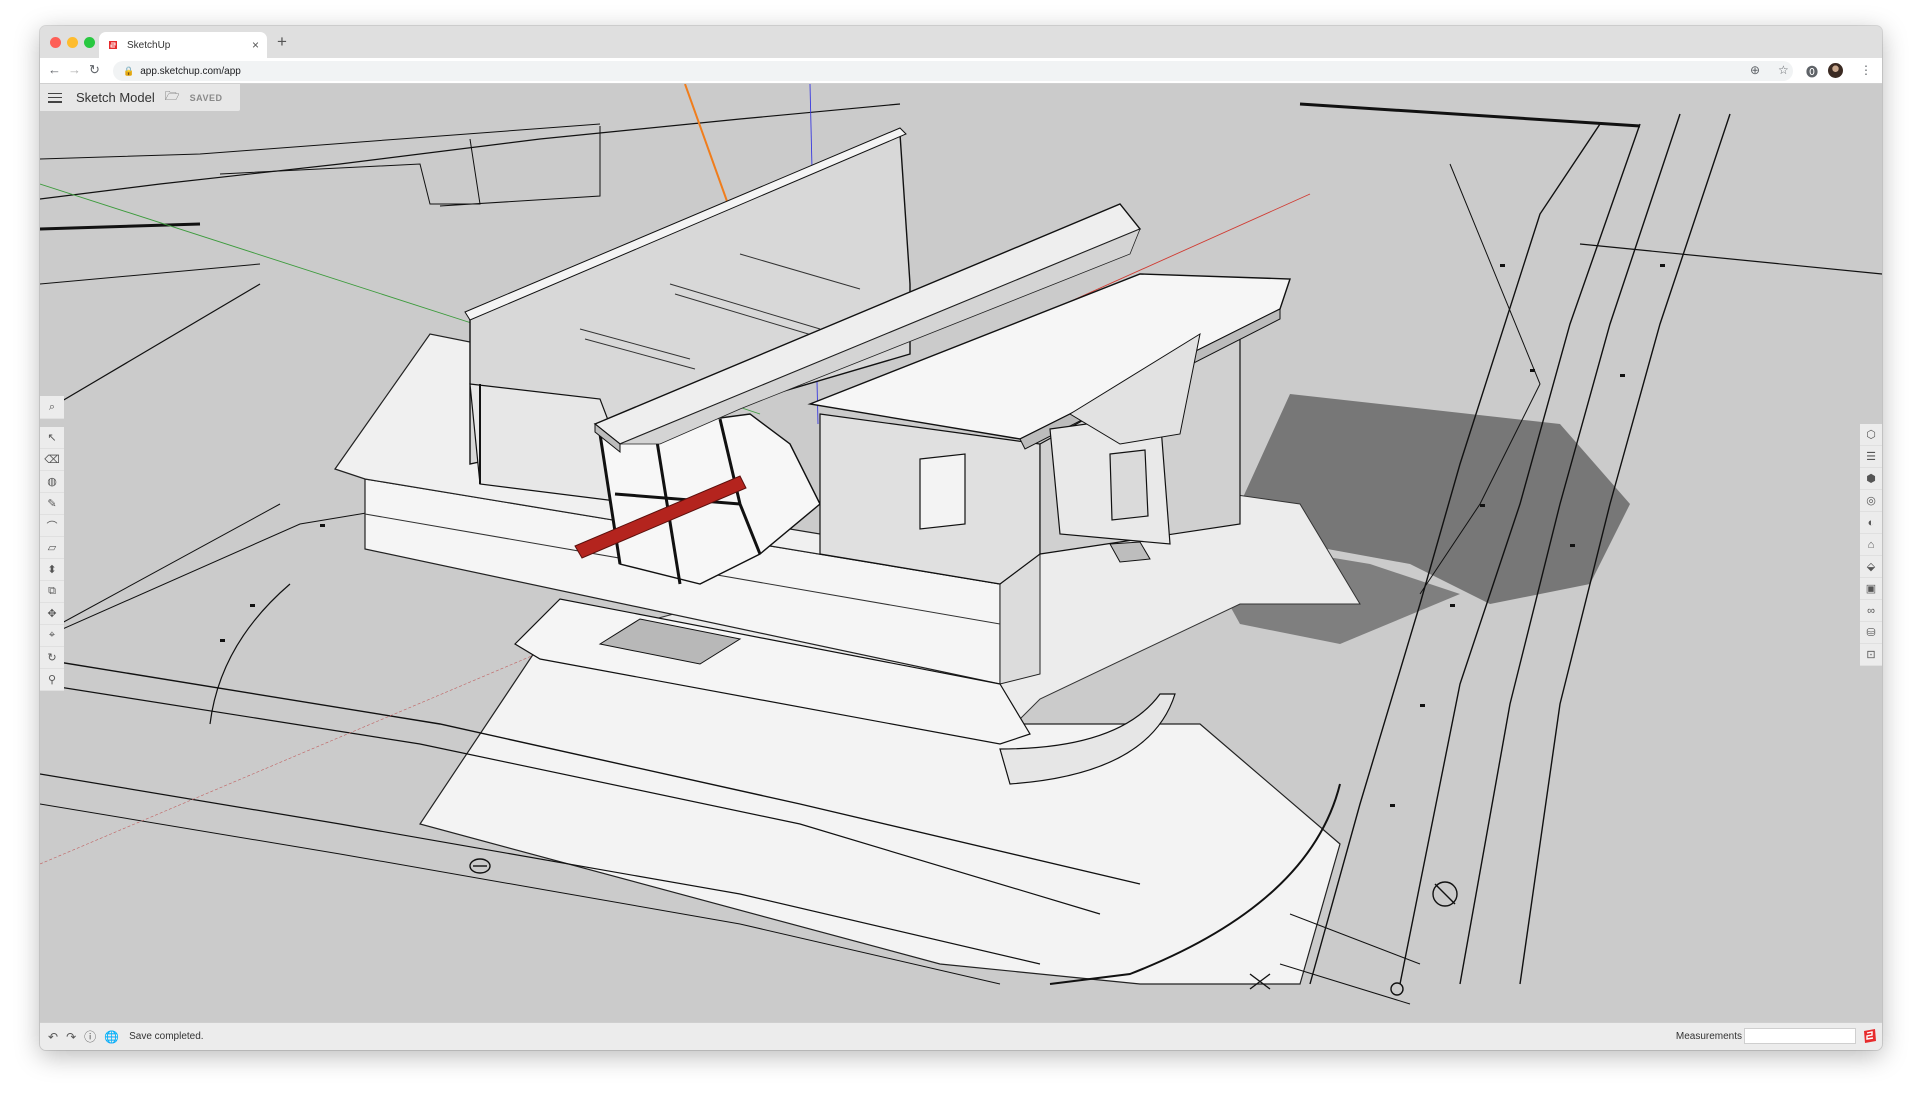 The height and width of the screenshot is (1099, 1920). I want to click on move-icon: ✥, so click(52, 614).